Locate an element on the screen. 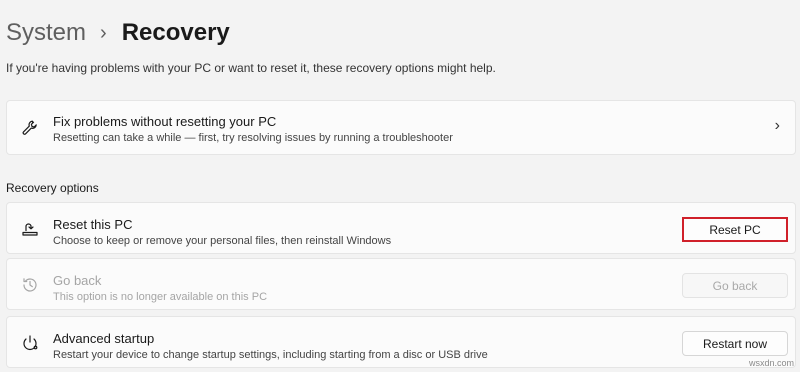 The width and height of the screenshot is (800, 372). advanced-startup-title: Advanced startup is located at coordinates (104, 338).